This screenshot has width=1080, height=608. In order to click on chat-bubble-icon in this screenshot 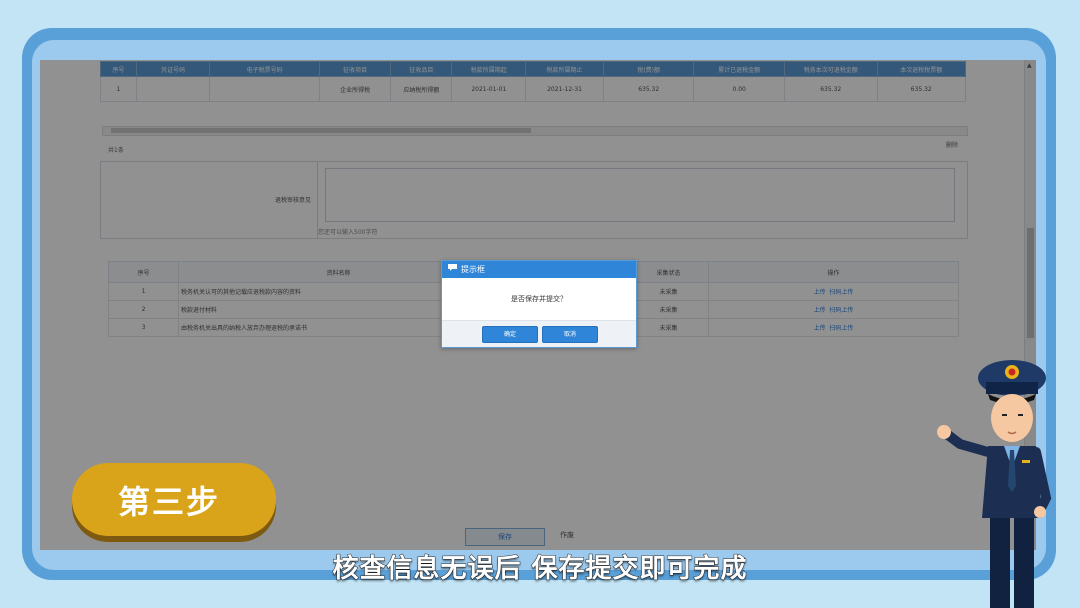, I will do `click(452, 269)`.